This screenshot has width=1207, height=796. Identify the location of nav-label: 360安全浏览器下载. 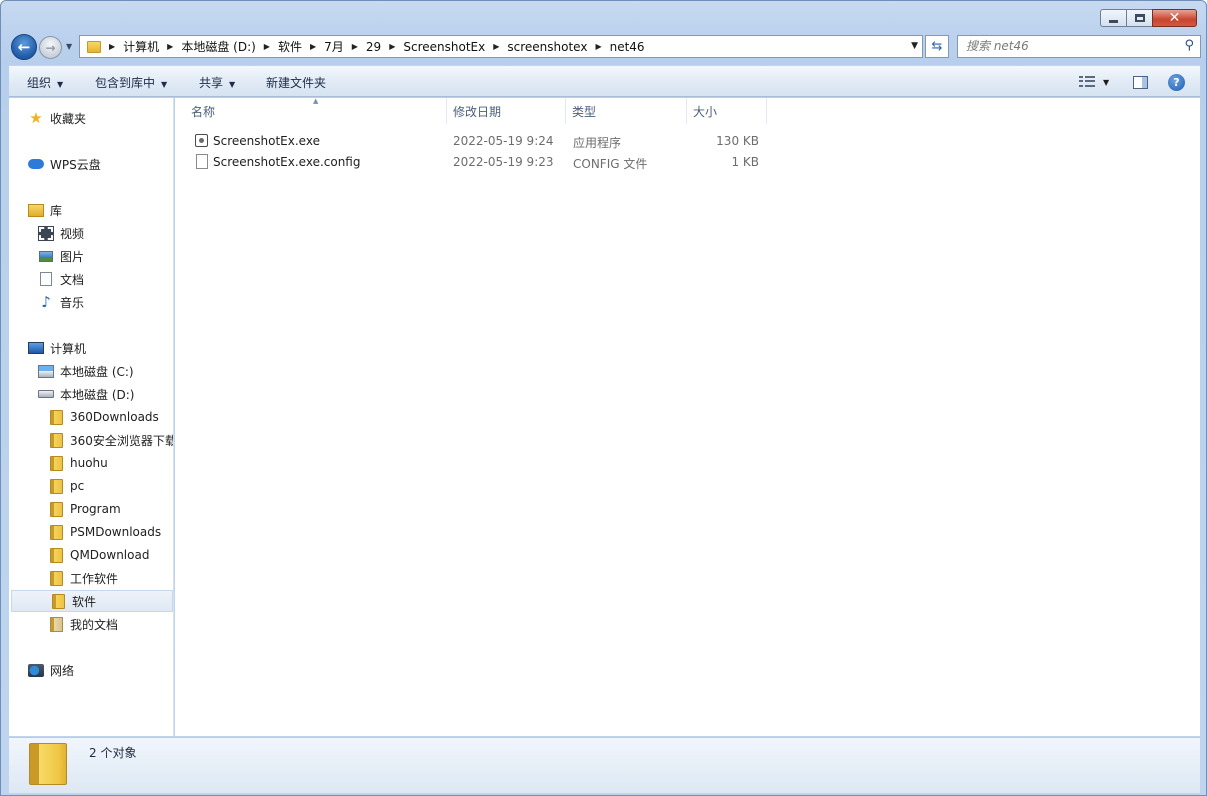
(122, 440).